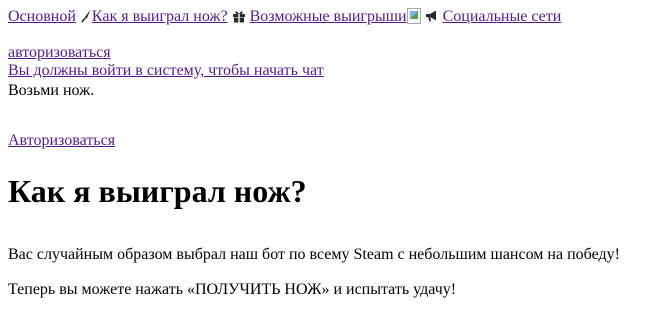  I want to click on login-link: авторизоваться, so click(59, 52).